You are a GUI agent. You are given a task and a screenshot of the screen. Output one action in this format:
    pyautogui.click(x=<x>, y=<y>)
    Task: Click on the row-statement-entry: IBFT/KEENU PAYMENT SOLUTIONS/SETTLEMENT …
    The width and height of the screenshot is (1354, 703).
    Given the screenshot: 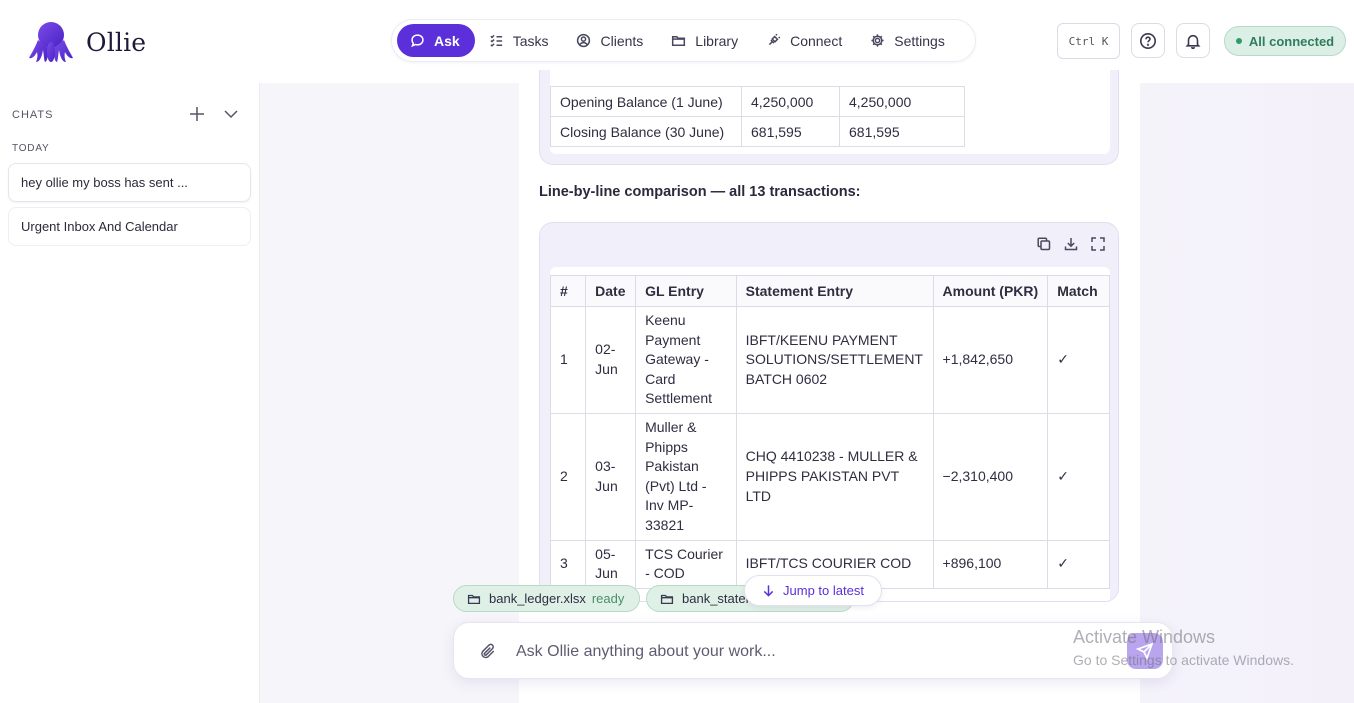 What is the action you would take?
    pyautogui.click(x=834, y=360)
    